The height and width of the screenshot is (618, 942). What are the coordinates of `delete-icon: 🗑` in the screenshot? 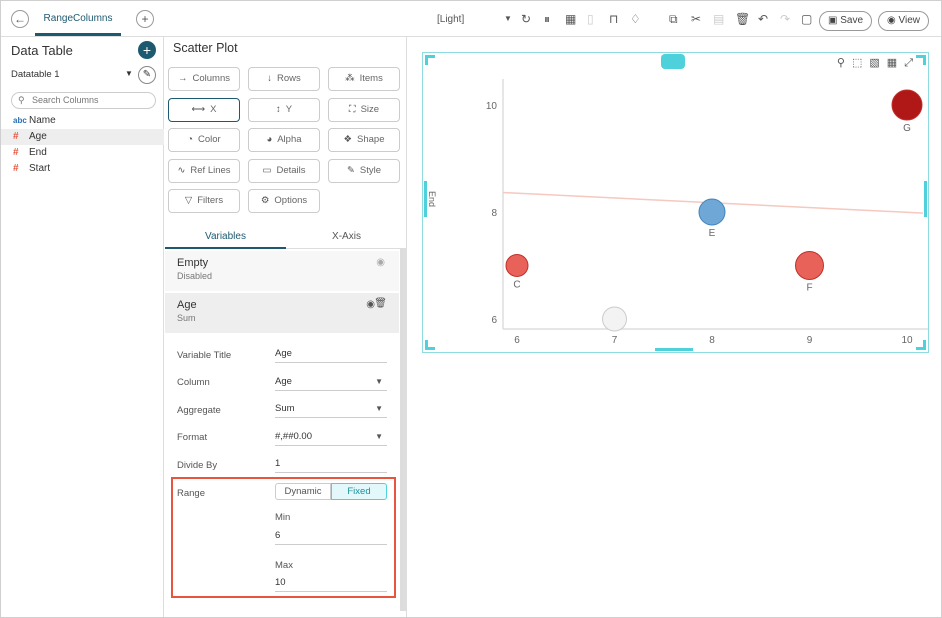 It's located at (742, 19).